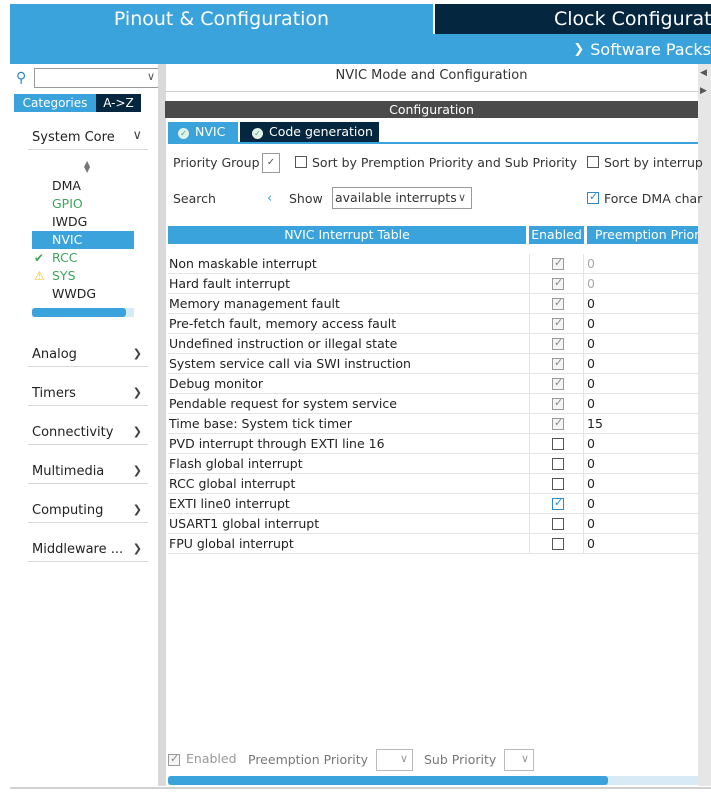 This screenshot has height=798, width=711. Describe the element at coordinates (347, 235) in the screenshot. I see `column-header-interrupt: NVIC Interrupt Table` at that location.